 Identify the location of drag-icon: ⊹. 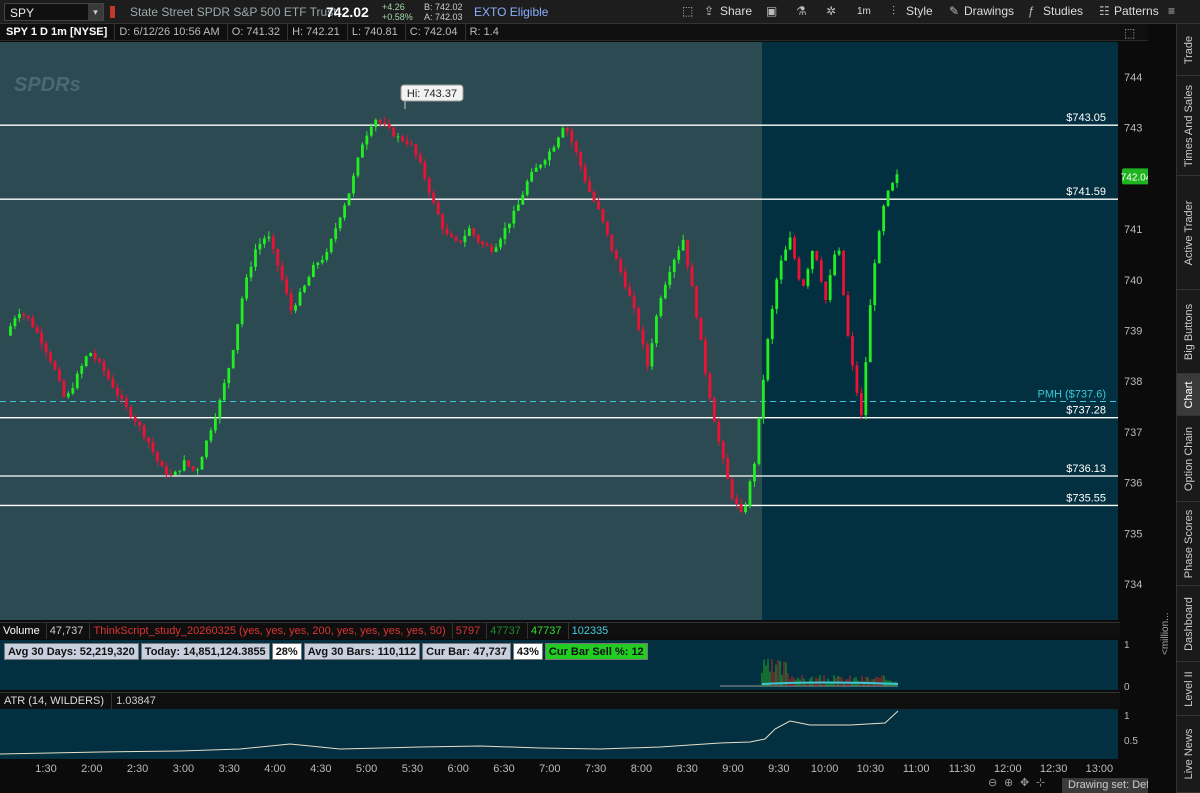
(1040, 782).